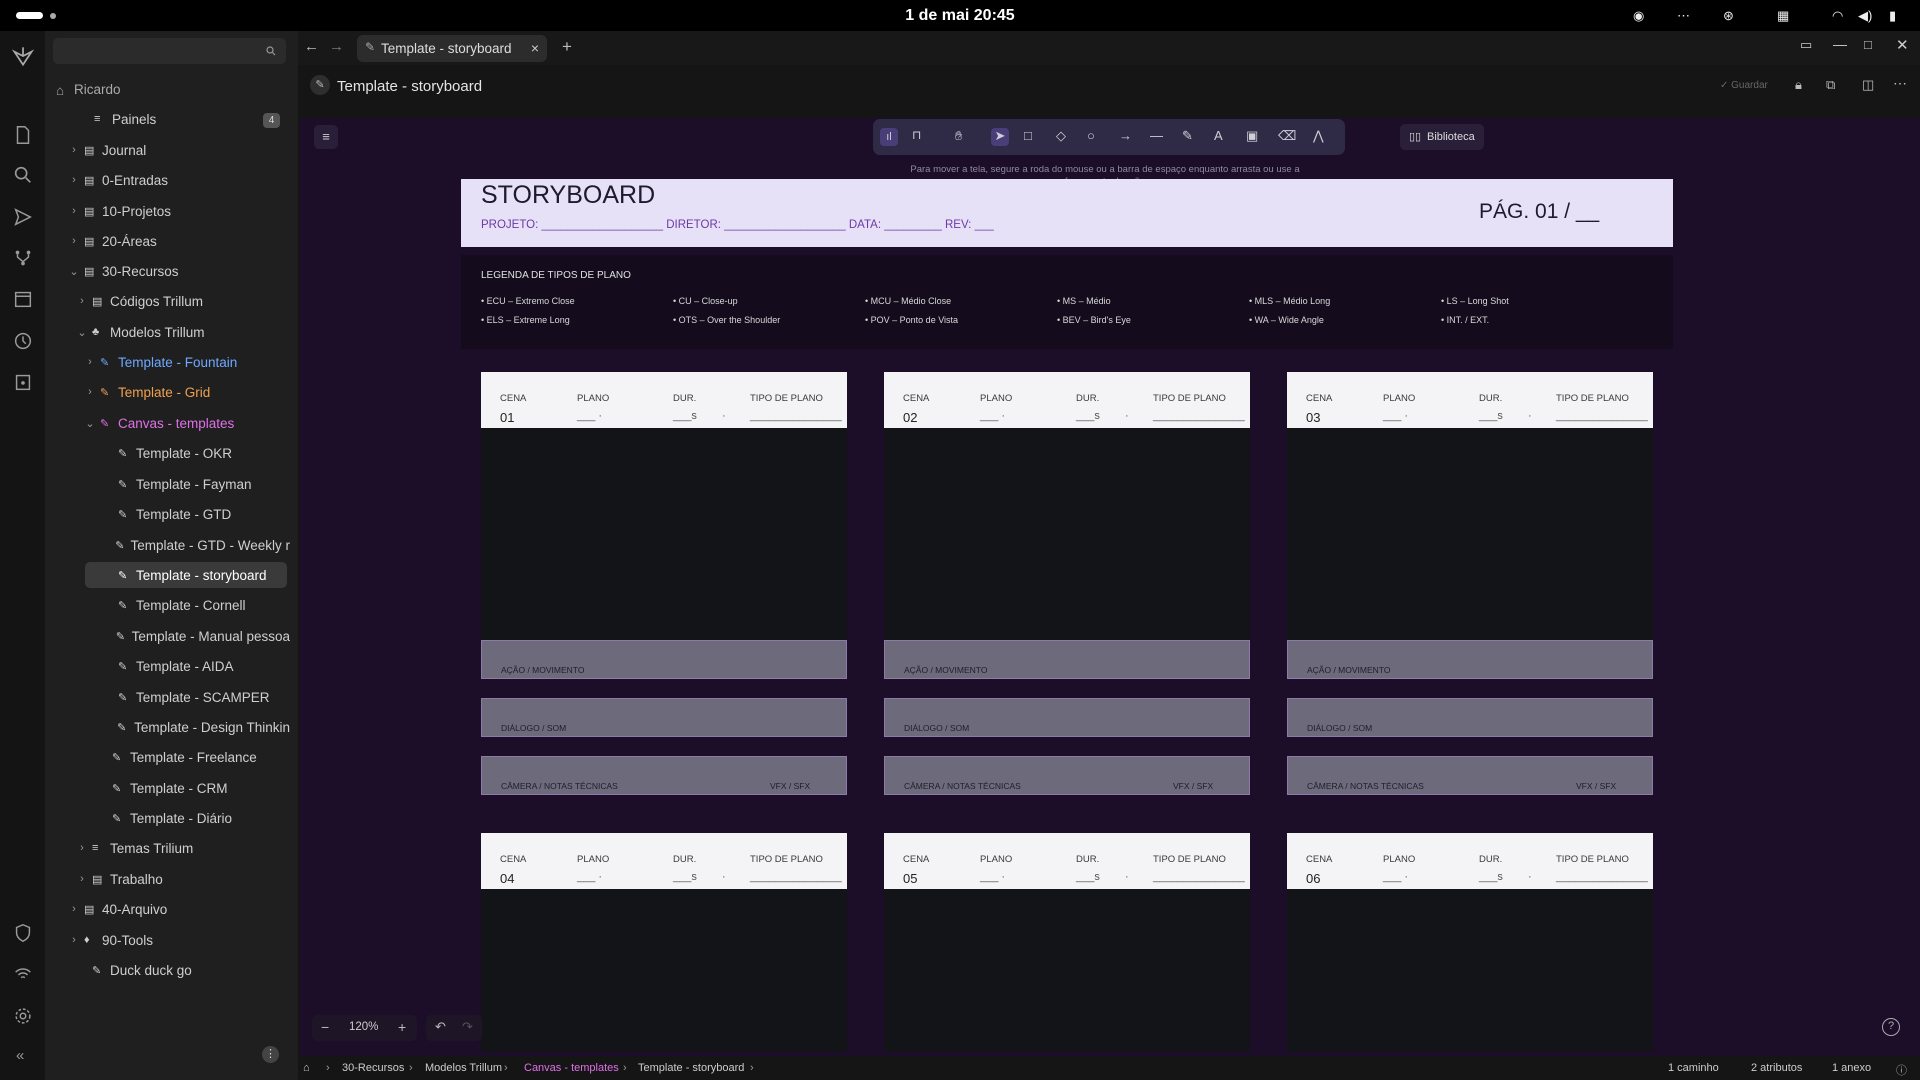 The width and height of the screenshot is (1920, 1080). I want to click on tree-item: ≡ Painels, so click(145, 119).